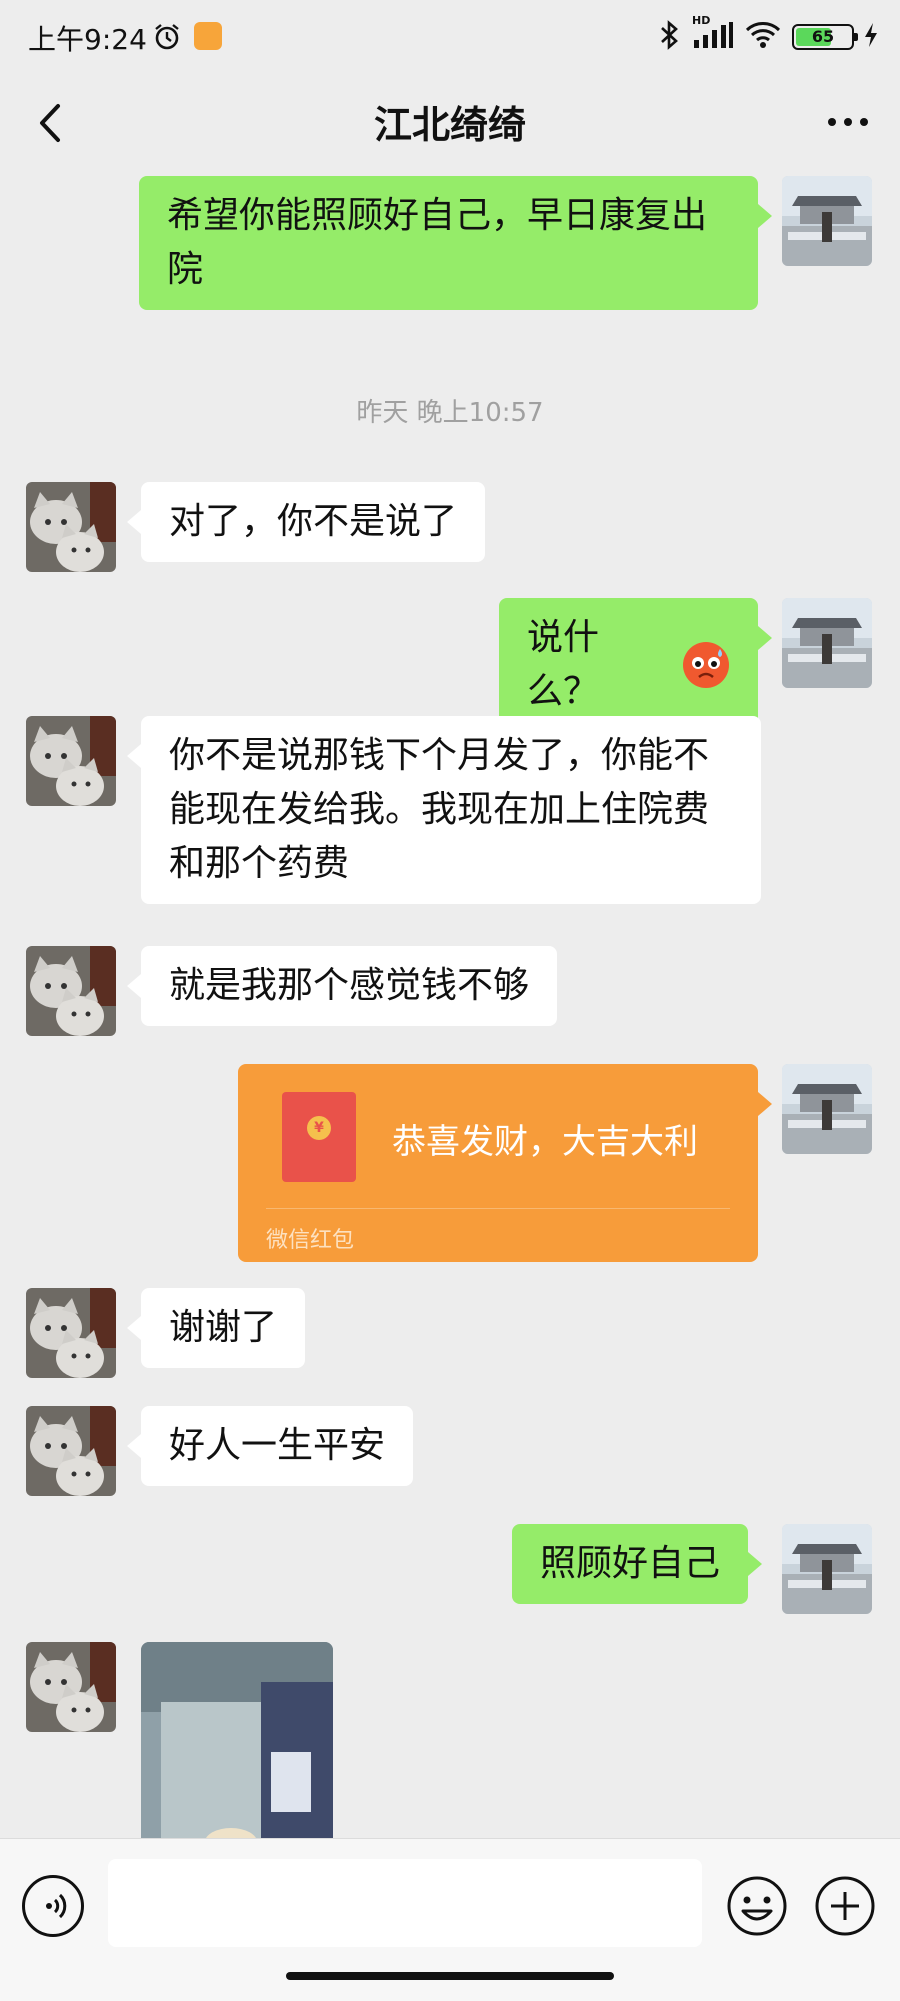  I want to click on message-bubble-received: 好人一生平安, so click(270, 1446).